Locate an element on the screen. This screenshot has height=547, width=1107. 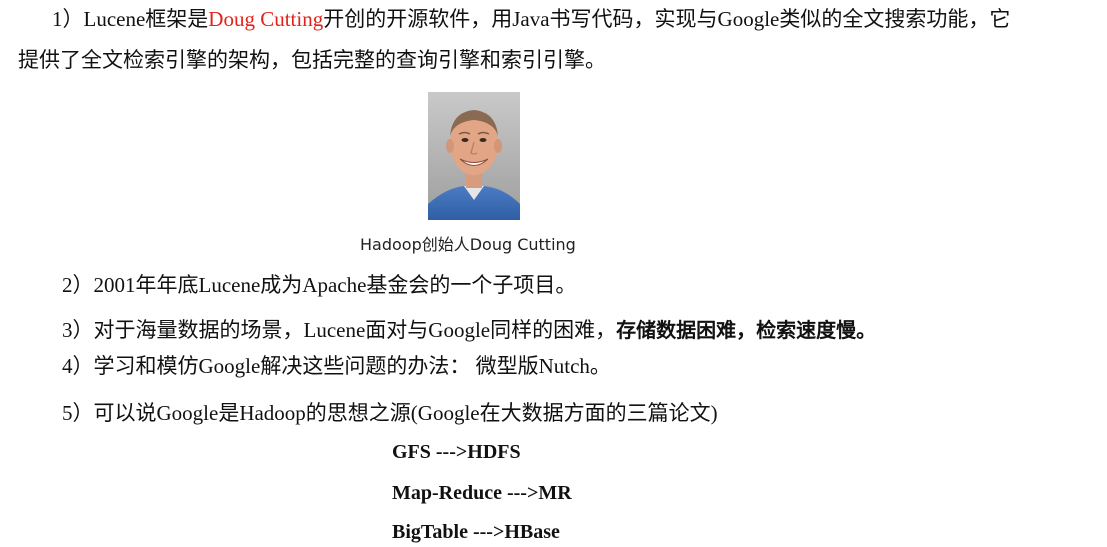
mapping-bigtable-hbase: BigTable --->HBase is located at coordinates (476, 532).